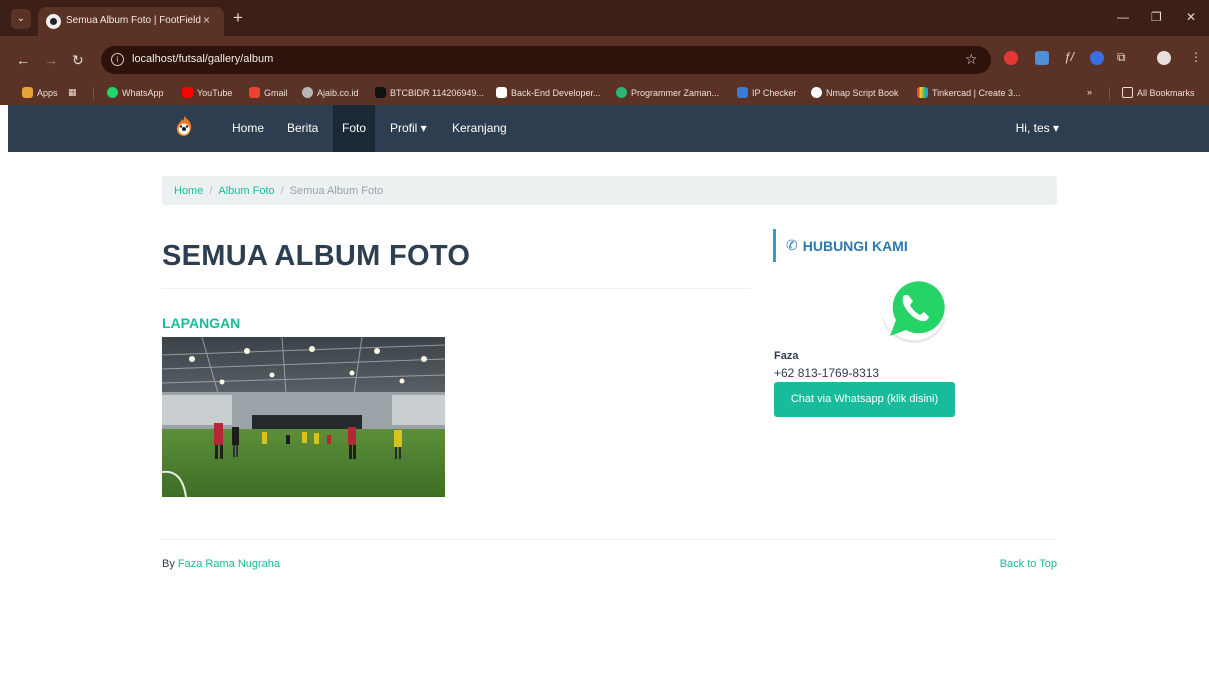 Image resolution: width=1209 pixels, height=680 pixels. I want to click on extension-red-icon, so click(1011, 58).